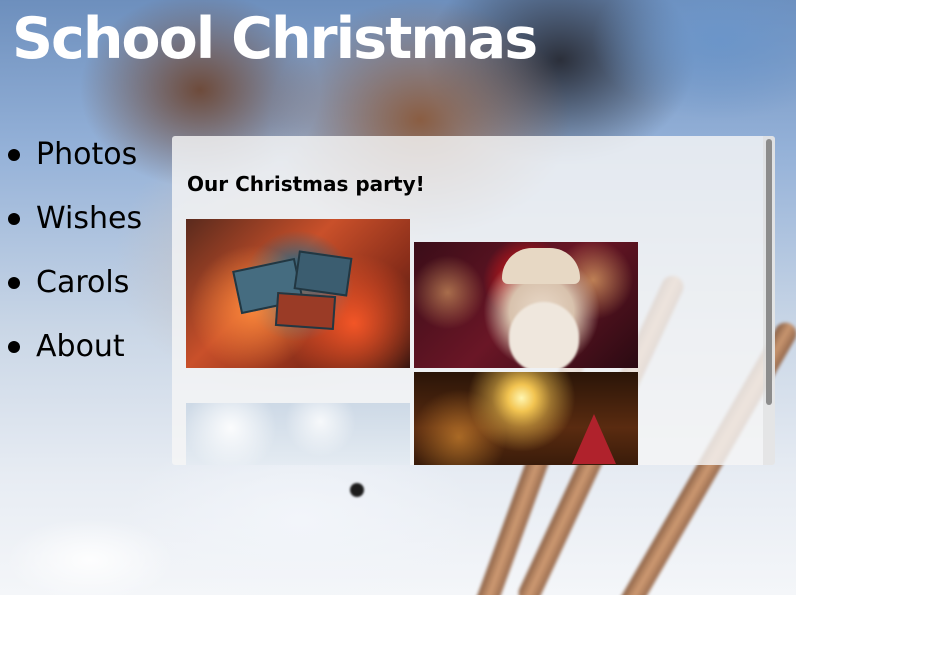 The height and width of the screenshot is (667, 947). What do you see at coordinates (83, 282) in the screenshot?
I see `nav-item-label: Carols` at bounding box center [83, 282].